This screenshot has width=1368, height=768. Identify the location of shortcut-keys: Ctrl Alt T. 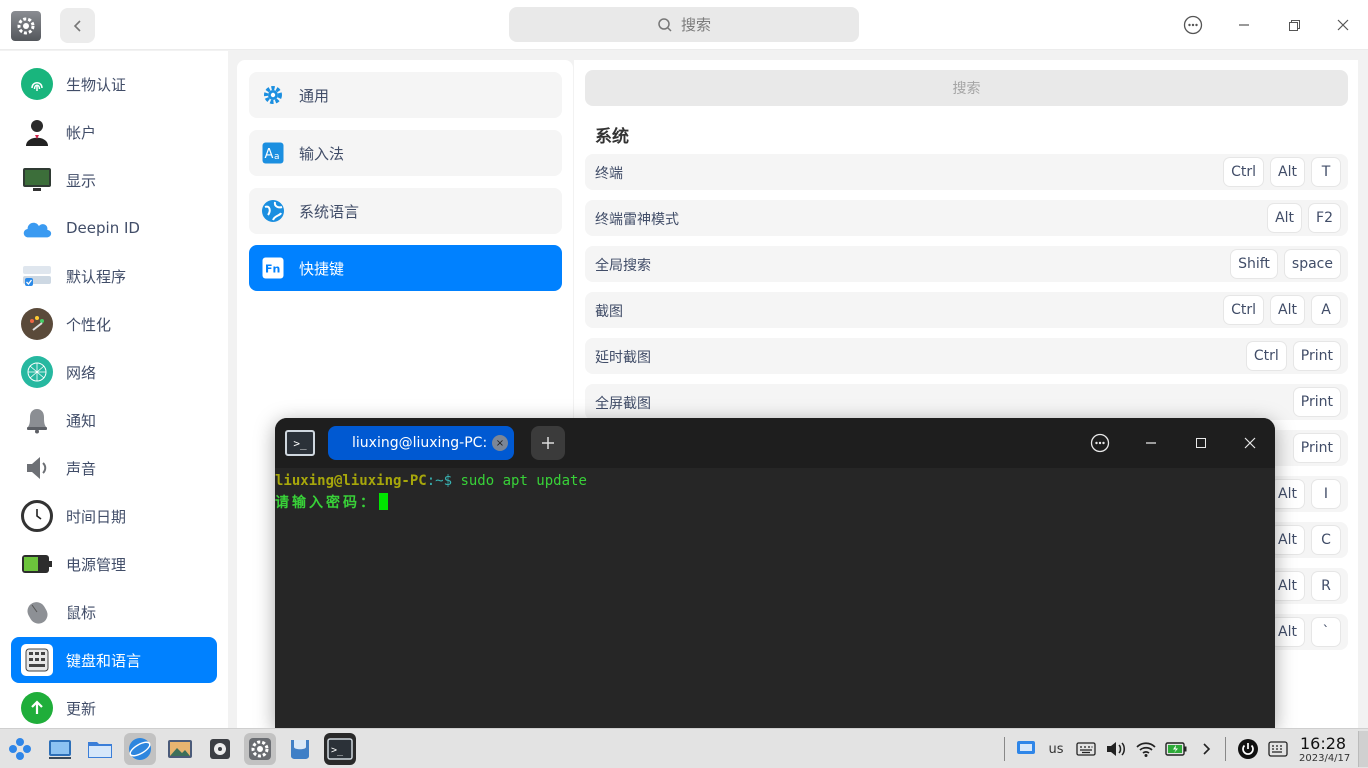
(1282, 172).